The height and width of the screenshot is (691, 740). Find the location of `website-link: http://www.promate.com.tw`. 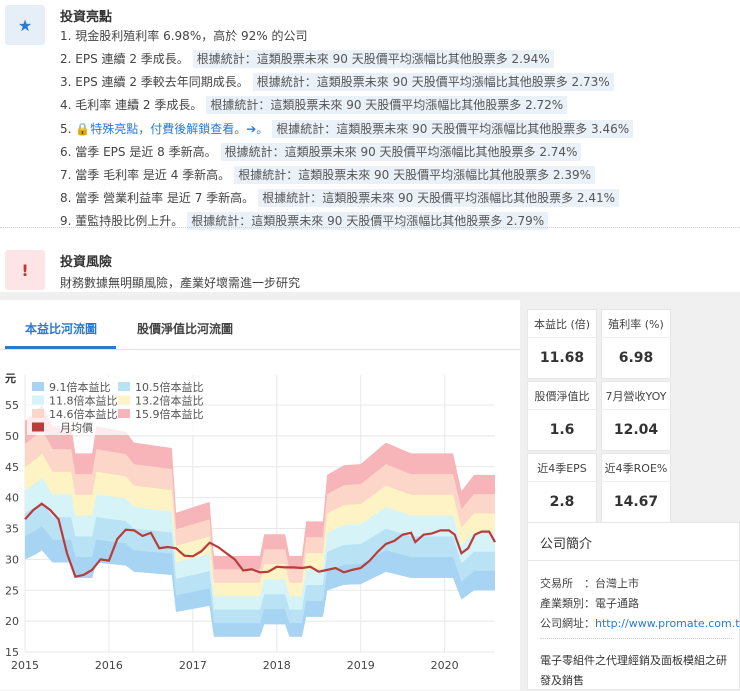

website-link: http://www.promate.com.tw is located at coordinates (667, 623).